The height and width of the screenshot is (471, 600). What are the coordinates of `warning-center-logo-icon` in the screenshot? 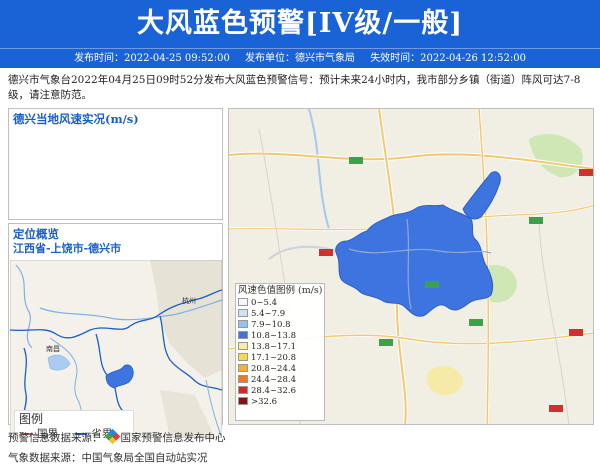 It's located at (112, 436).